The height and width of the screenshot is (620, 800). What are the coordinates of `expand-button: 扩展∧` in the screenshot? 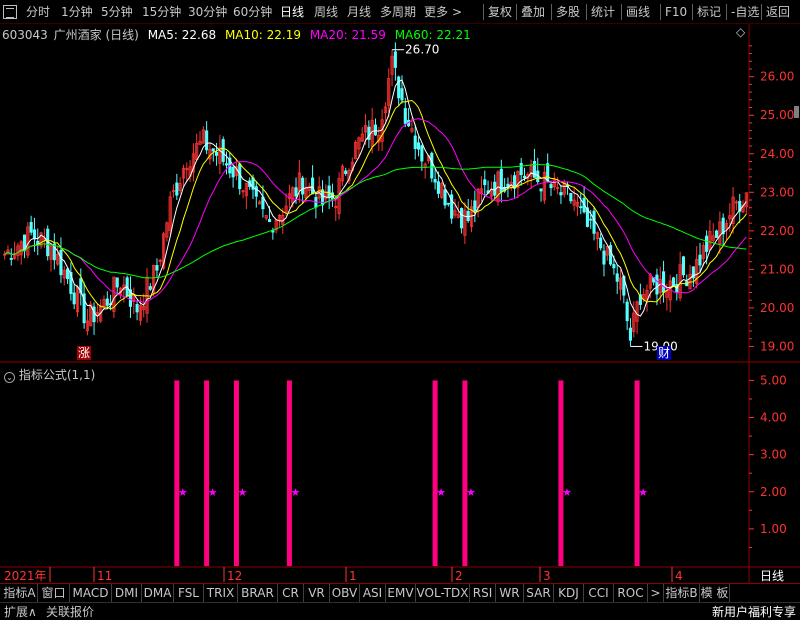 It's located at (20, 612).